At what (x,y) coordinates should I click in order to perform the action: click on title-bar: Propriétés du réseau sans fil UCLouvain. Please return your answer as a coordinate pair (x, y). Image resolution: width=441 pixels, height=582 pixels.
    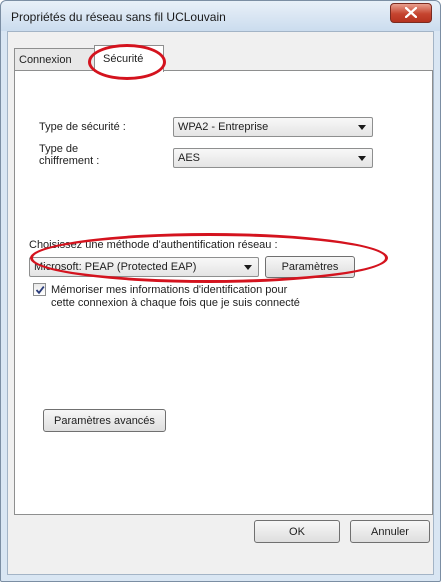
    Looking at the image, I should click on (220, 16).